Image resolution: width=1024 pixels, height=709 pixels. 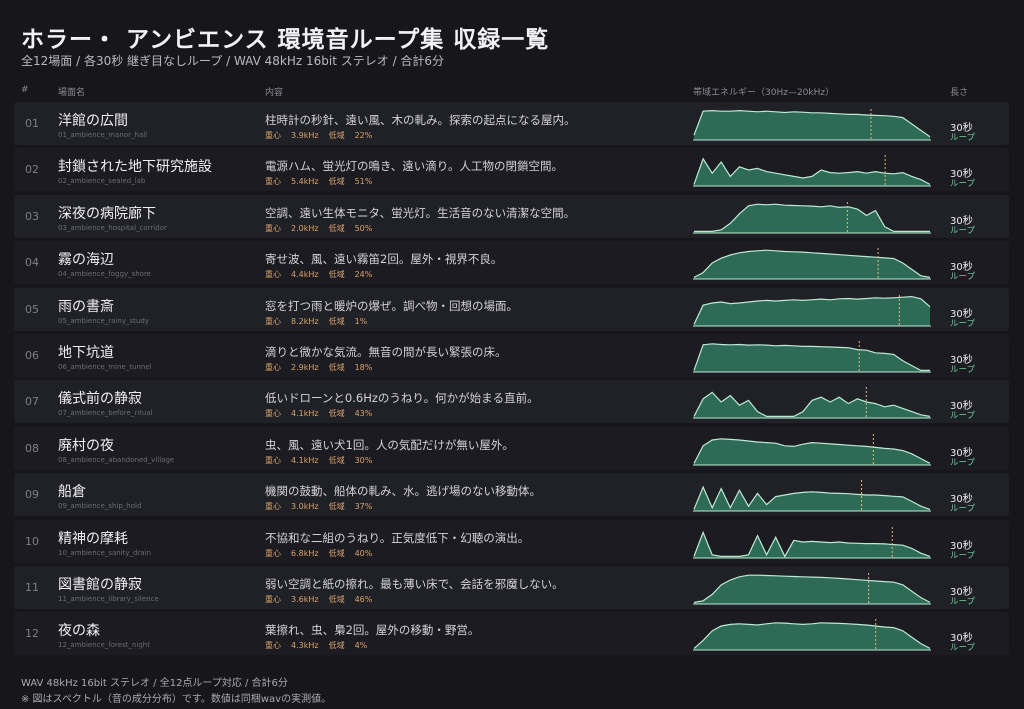 What do you see at coordinates (274, 93) in the screenshot?
I see `column-header-desc: 内容` at bounding box center [274, 93].